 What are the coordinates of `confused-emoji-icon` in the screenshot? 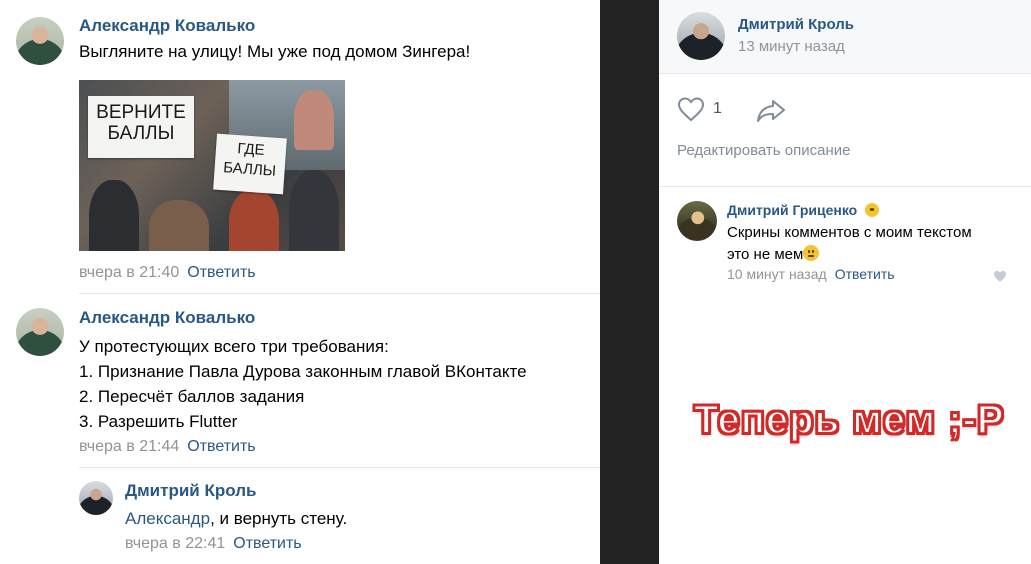 It's located at (811, 253).